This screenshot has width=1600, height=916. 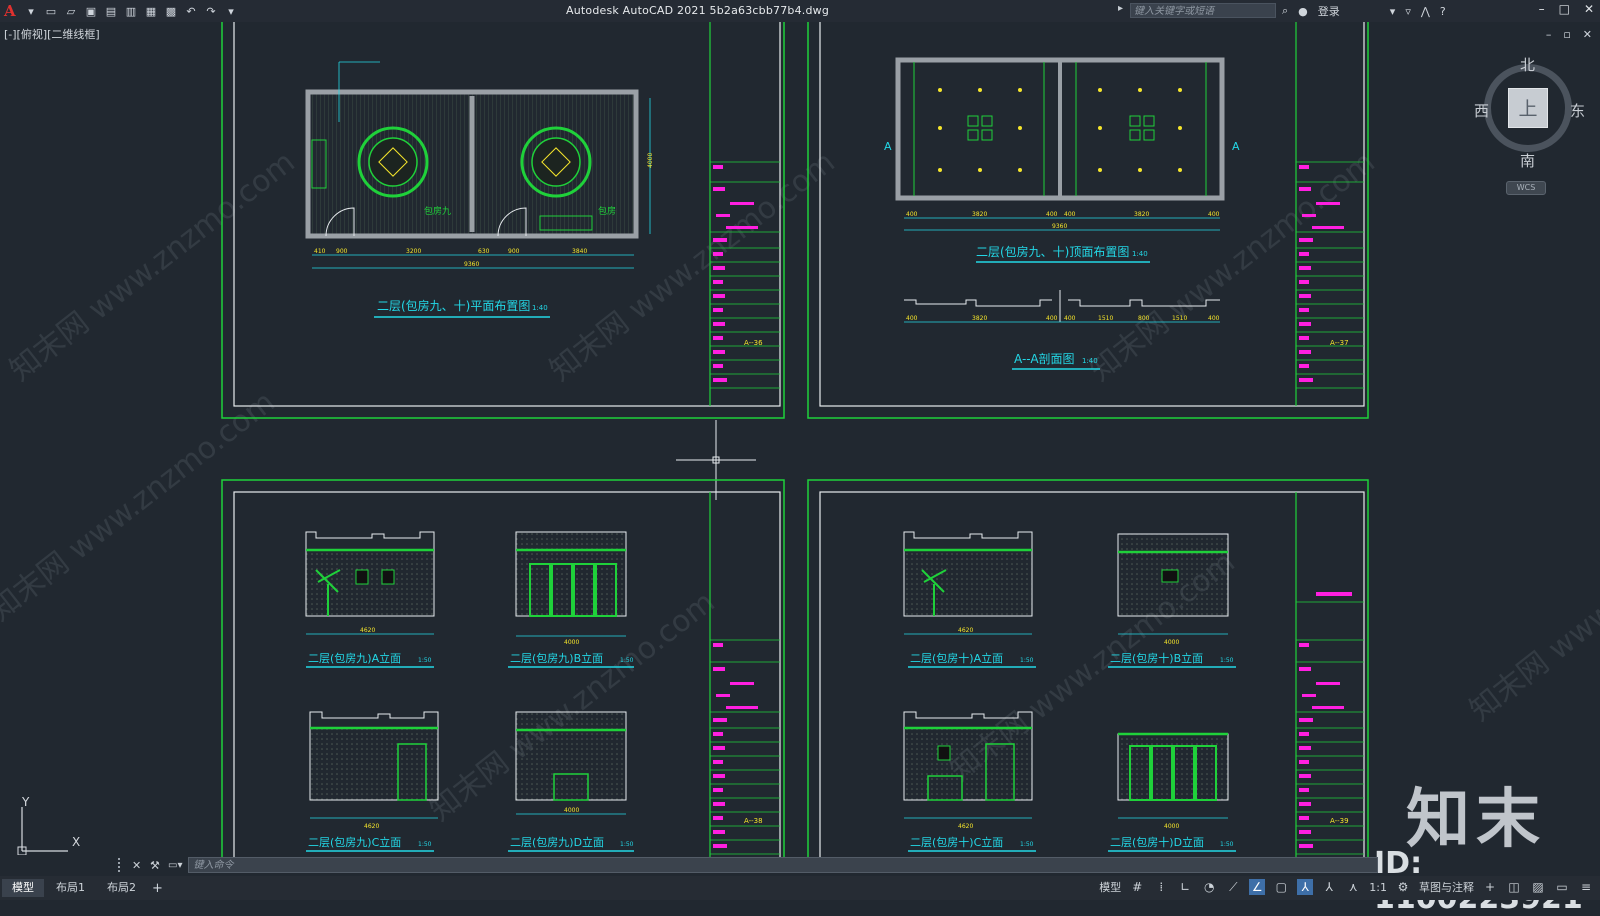 What do you see at coordinates (1514, 887) in the screenshot?
I see `isolate-objects-icon: ◫` at bounding box center [1514, 887].